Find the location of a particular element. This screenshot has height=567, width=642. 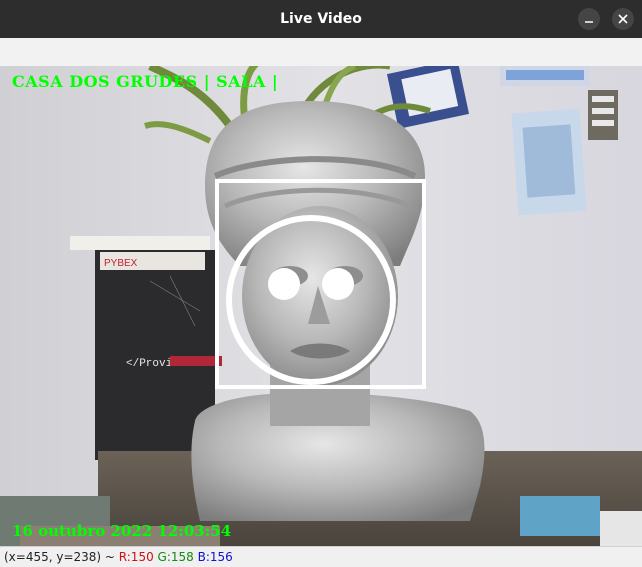

window-title: Live Video is located at coordinates (321, 19).